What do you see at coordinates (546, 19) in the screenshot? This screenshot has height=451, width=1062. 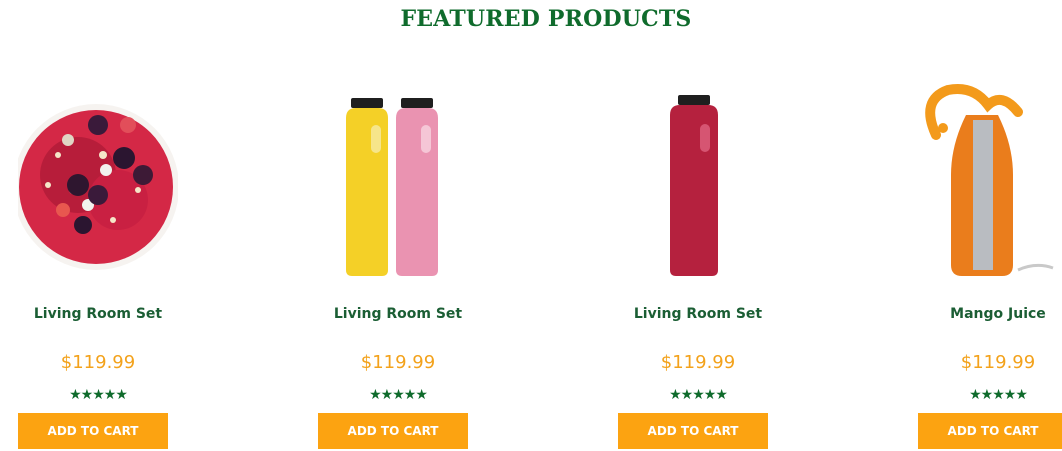 I see `section-title: FEATURED PRODUCTS` at bounding box center [546, 19].